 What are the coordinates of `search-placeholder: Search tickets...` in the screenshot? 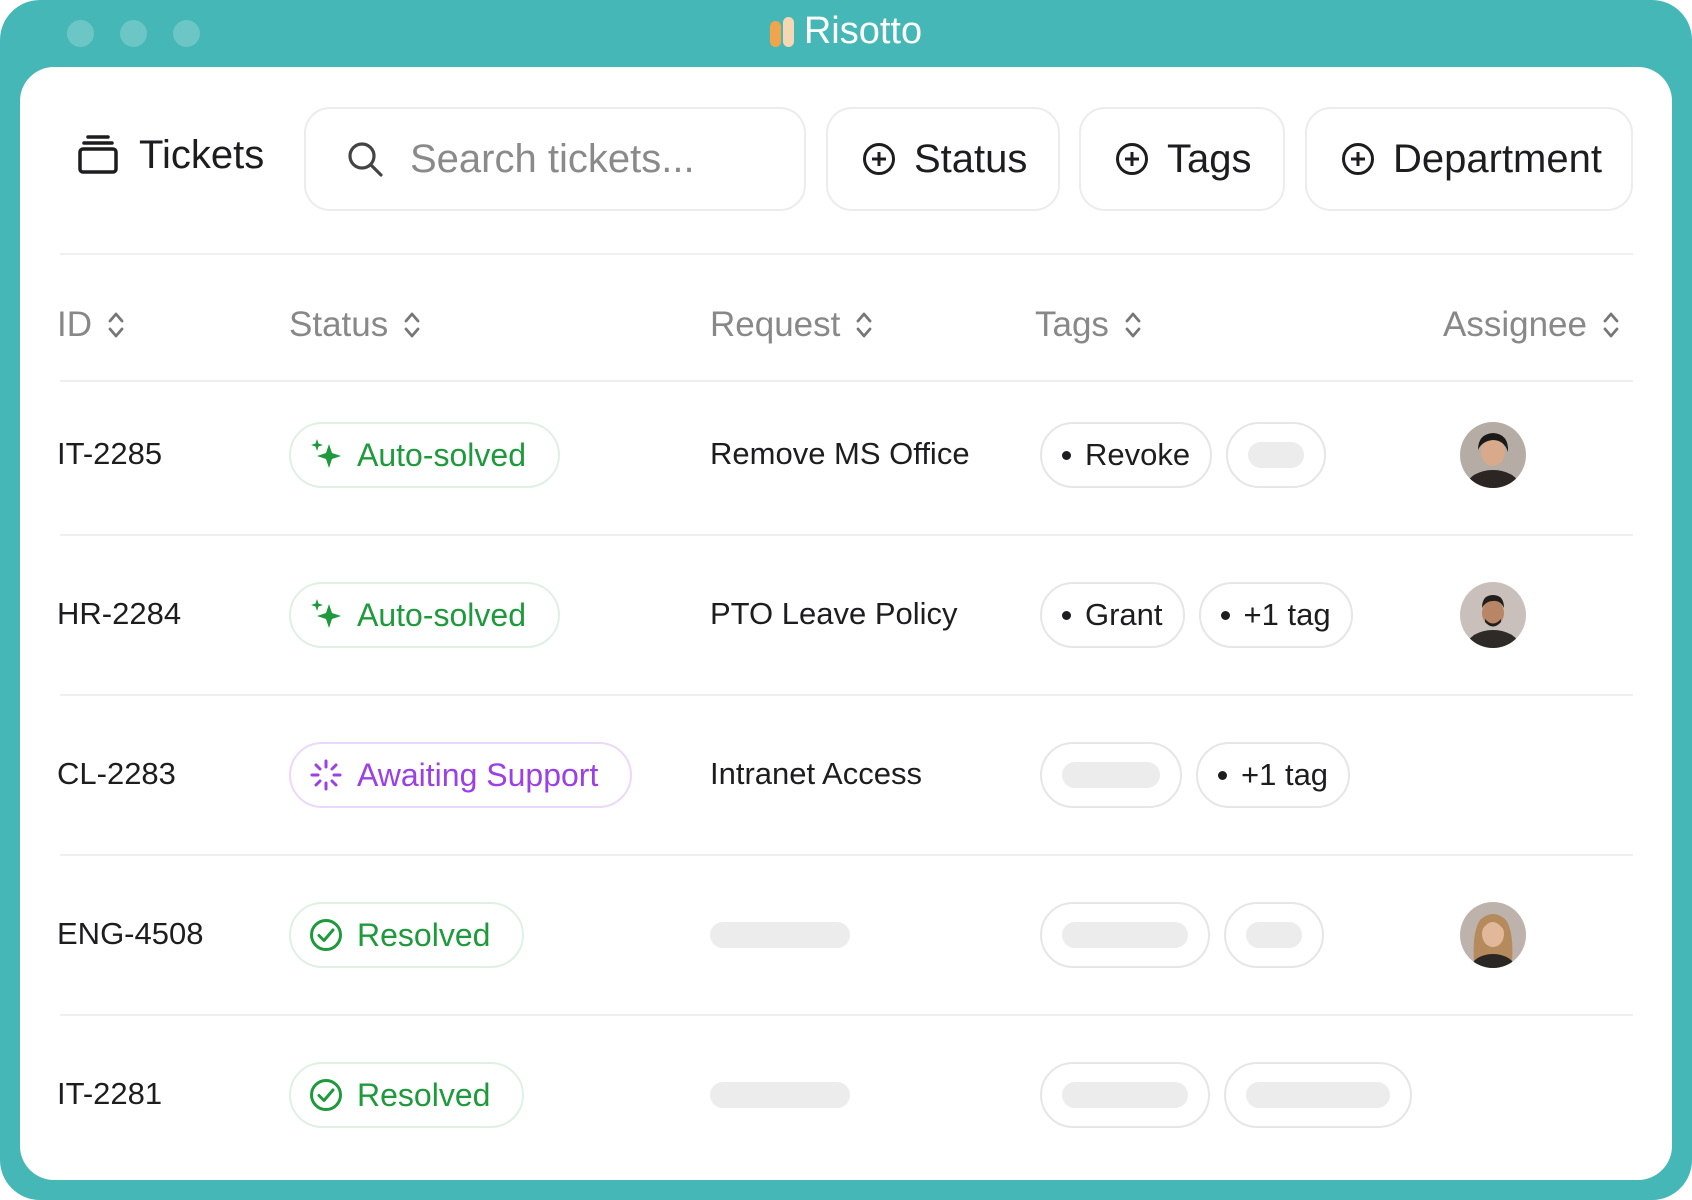 It's located at (552, 158).